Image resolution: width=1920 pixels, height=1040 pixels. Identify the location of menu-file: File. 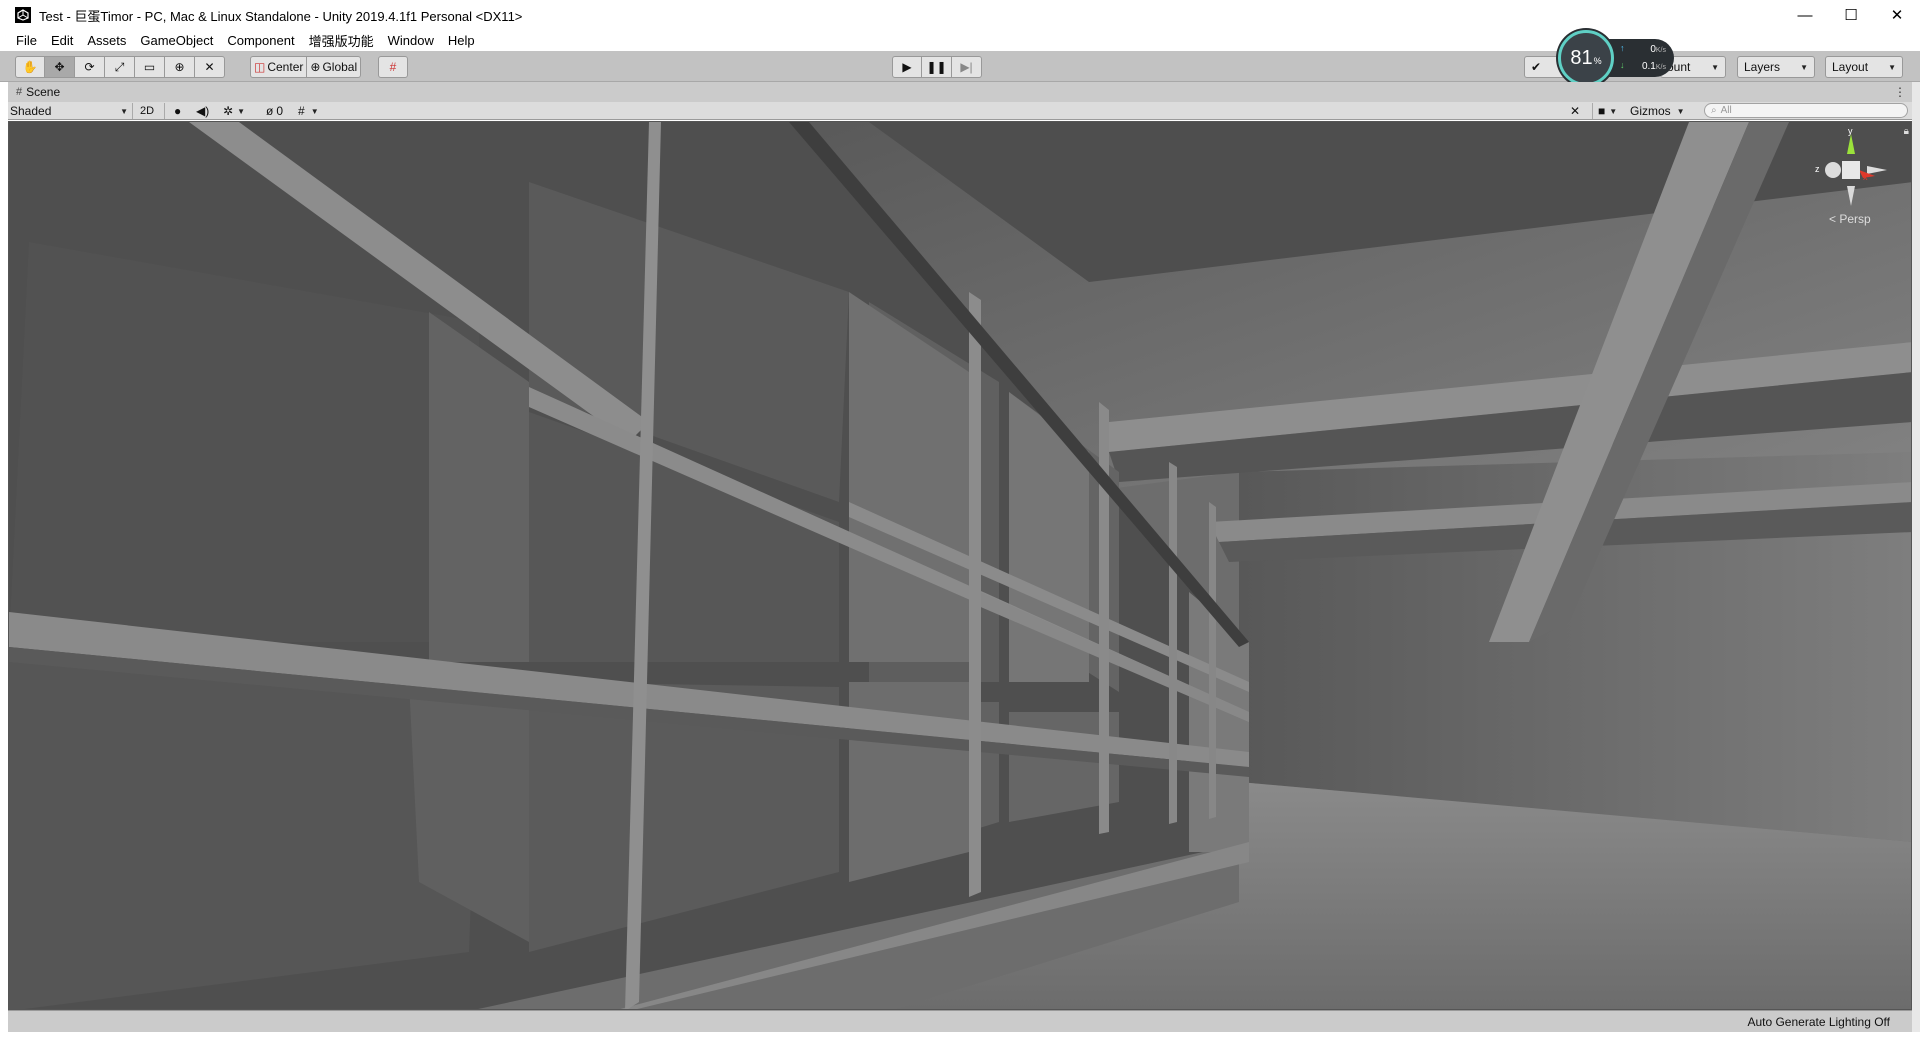
(25, 40).